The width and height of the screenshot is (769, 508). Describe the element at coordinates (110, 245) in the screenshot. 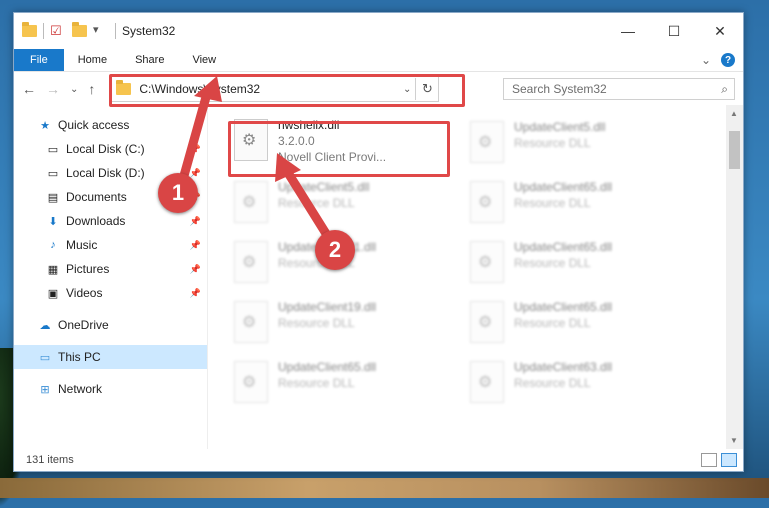

I see `sidebar-item-music: ♪ Music 📌` at that location.